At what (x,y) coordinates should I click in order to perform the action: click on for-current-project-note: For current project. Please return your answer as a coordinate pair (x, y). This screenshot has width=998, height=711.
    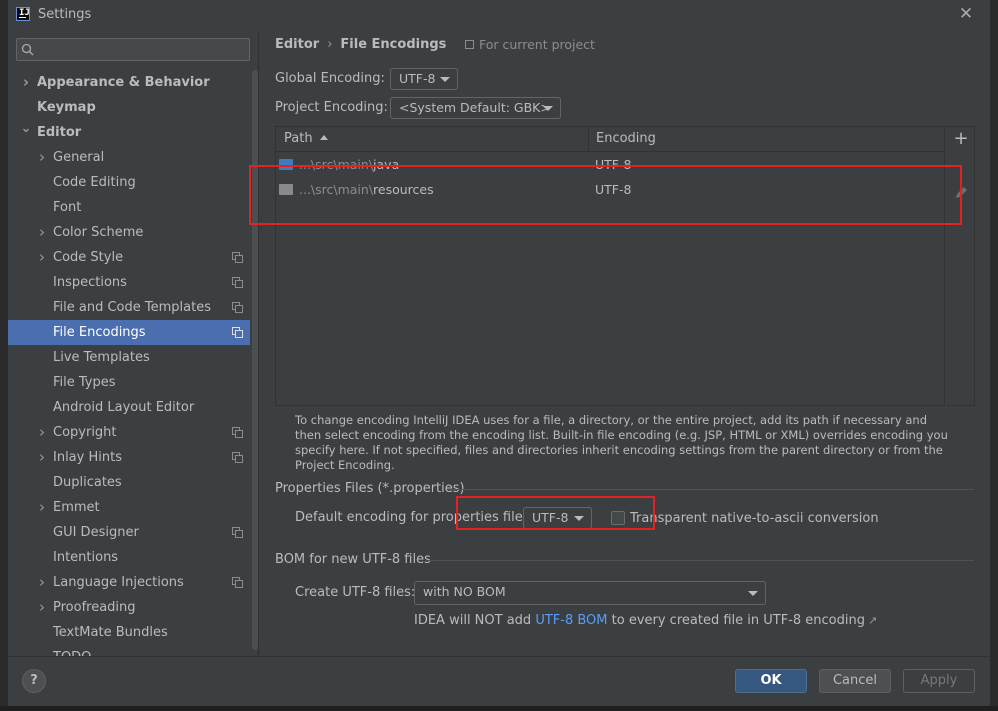
    Looking at the image, I should click on (530, 44).